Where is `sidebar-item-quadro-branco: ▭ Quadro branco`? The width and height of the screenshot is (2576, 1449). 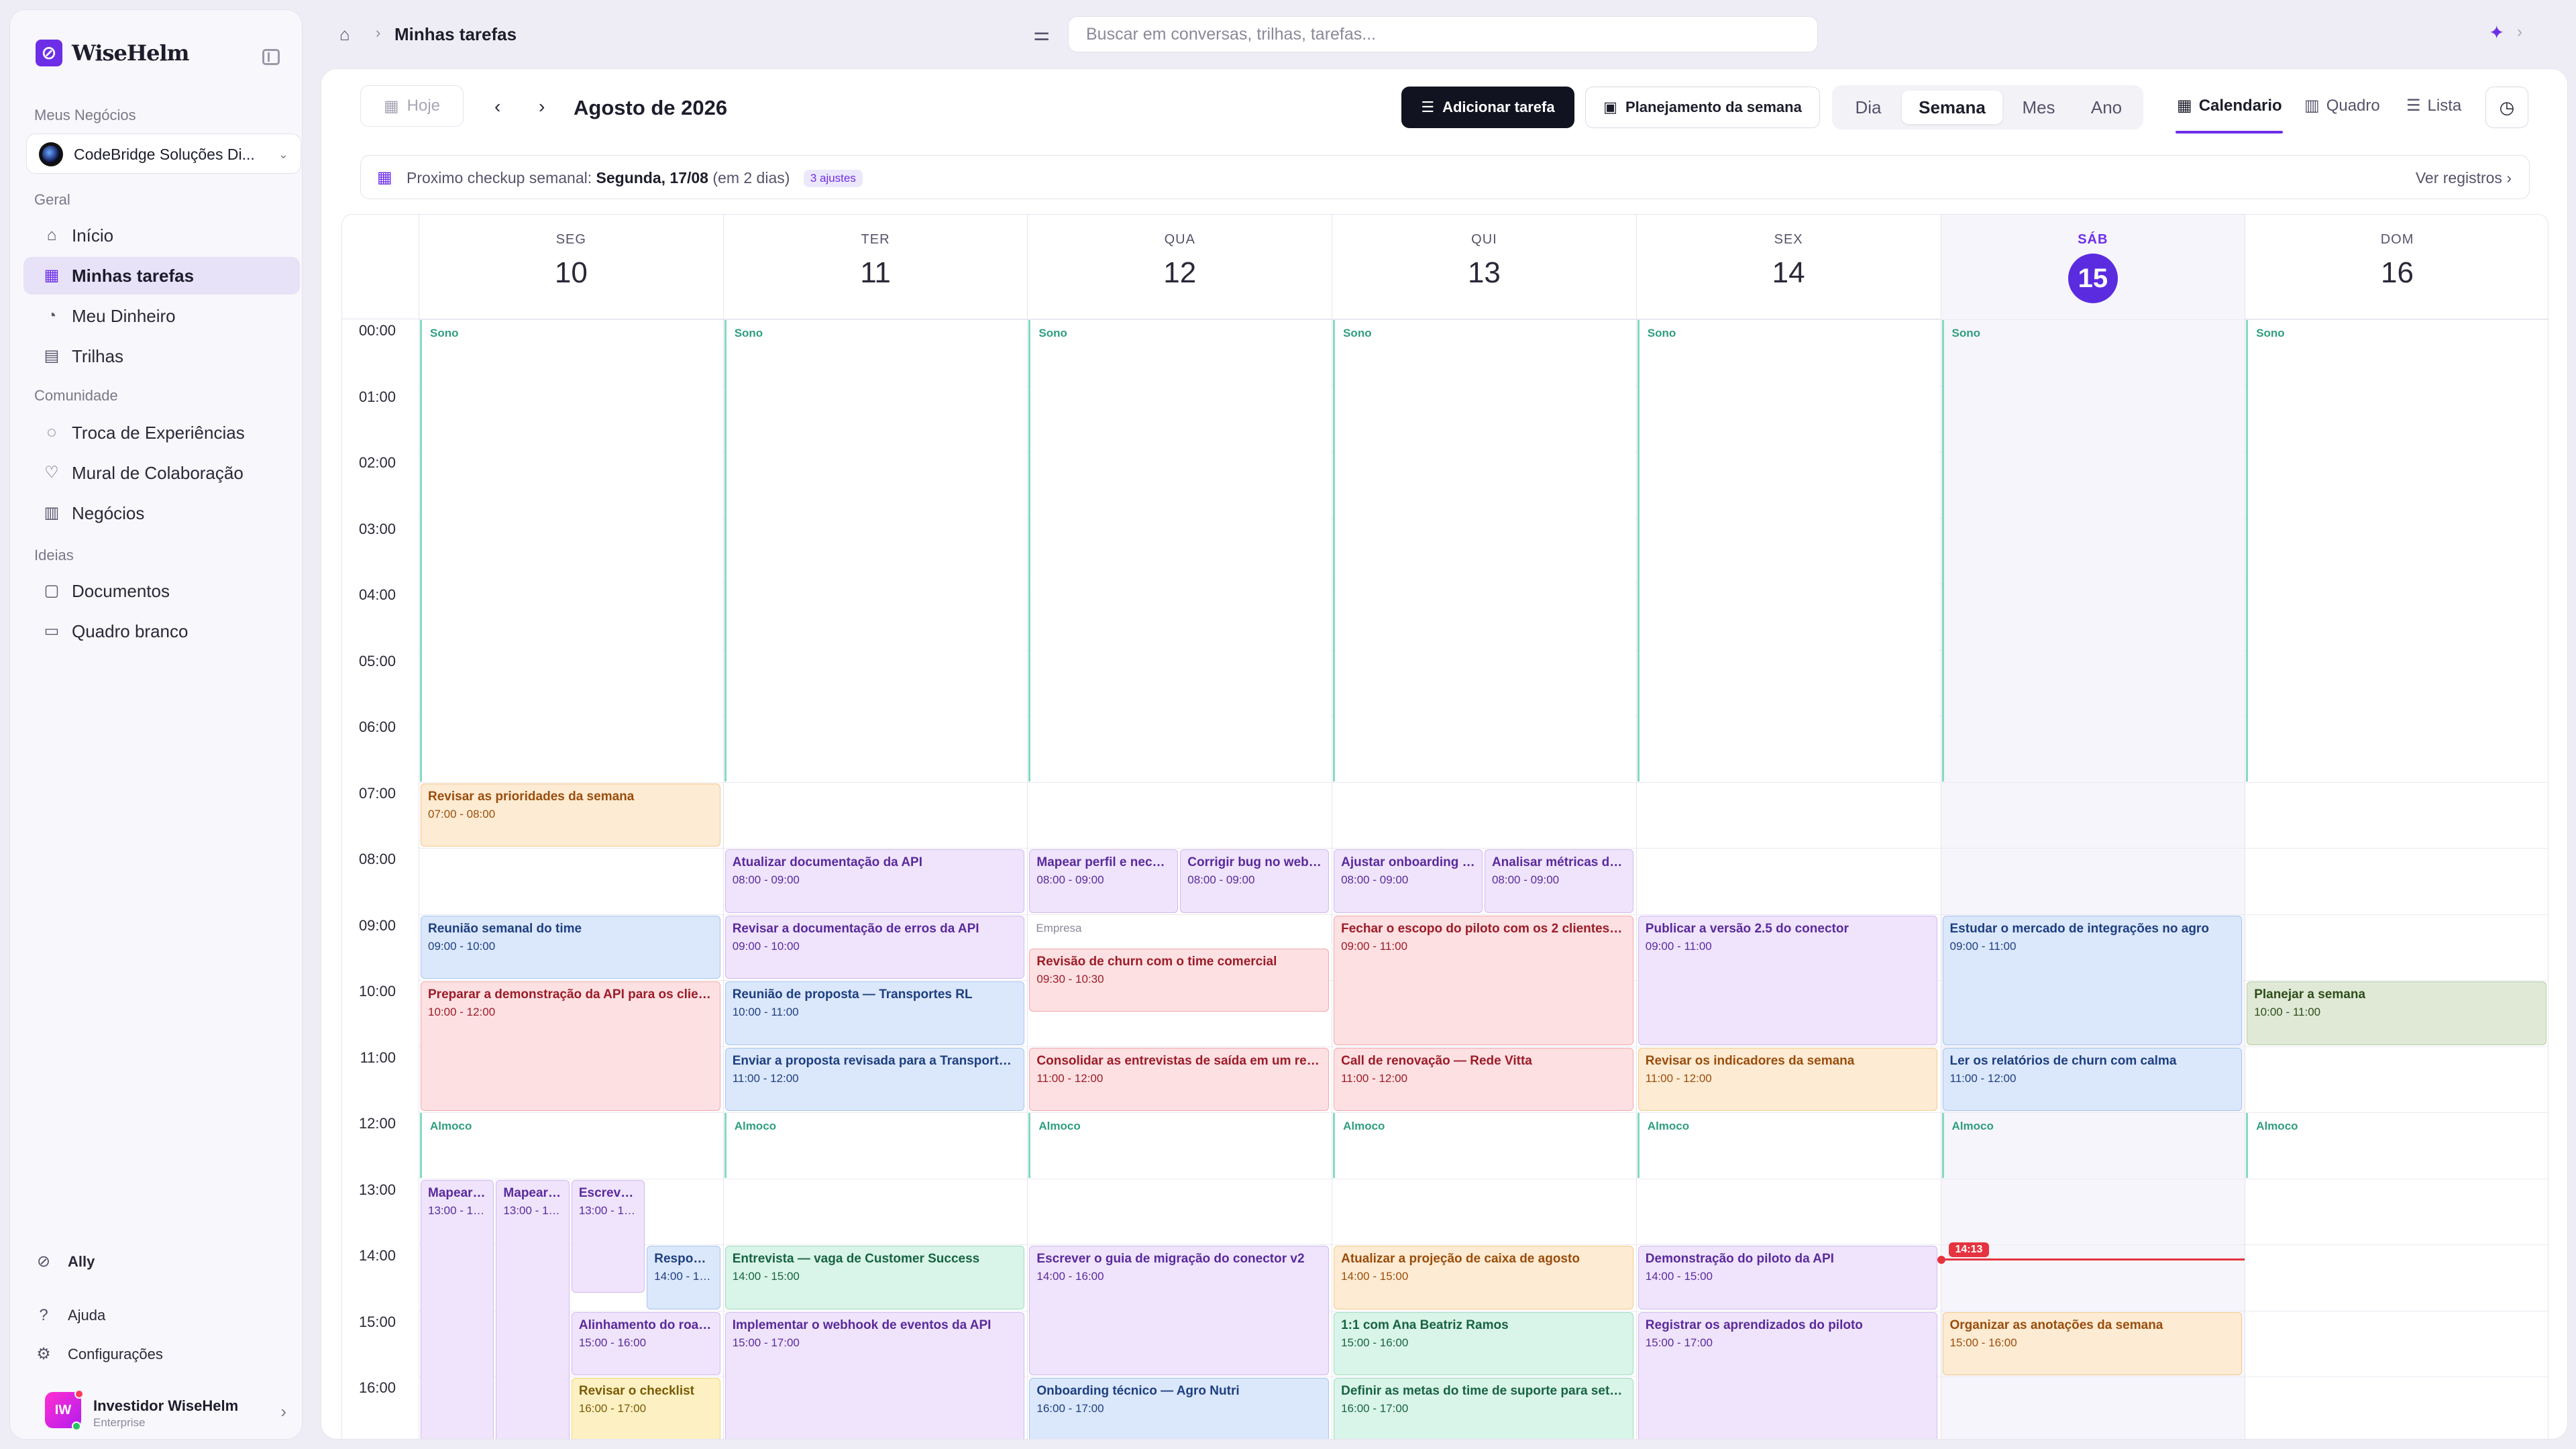
sidebar-item-quadro-branco: ▭ Quadro branco is located at coordinates (161, 631).